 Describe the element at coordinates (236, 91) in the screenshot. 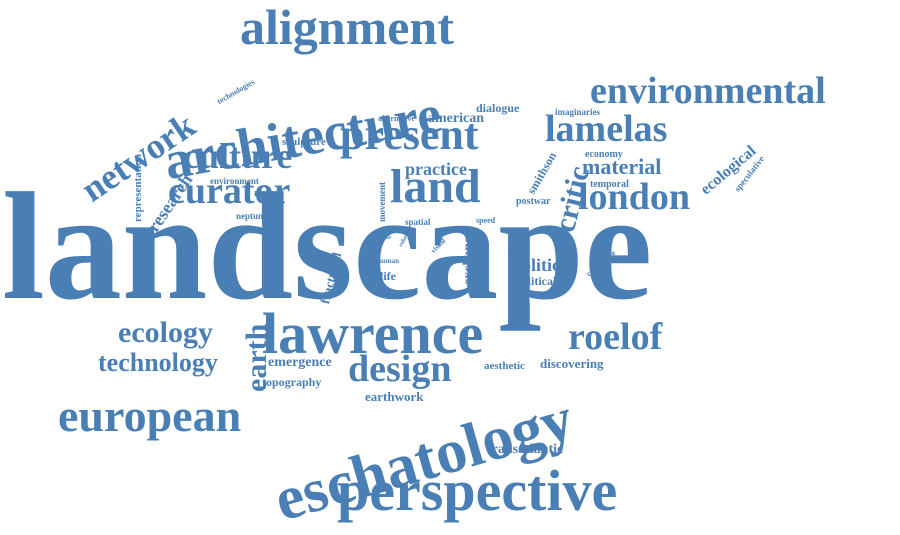

I see `word-technologies: technologies` at that location.